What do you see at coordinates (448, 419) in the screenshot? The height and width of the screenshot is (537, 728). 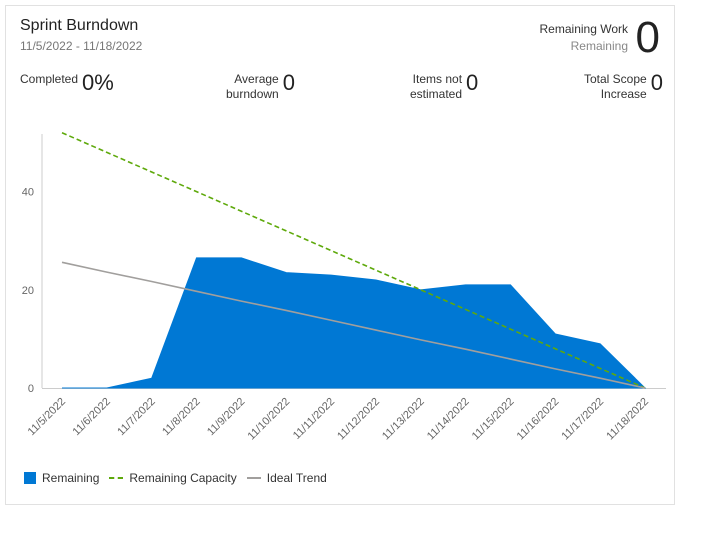 I see `x-tick-label: 11/14/2022` at bounding box center [448, 419].